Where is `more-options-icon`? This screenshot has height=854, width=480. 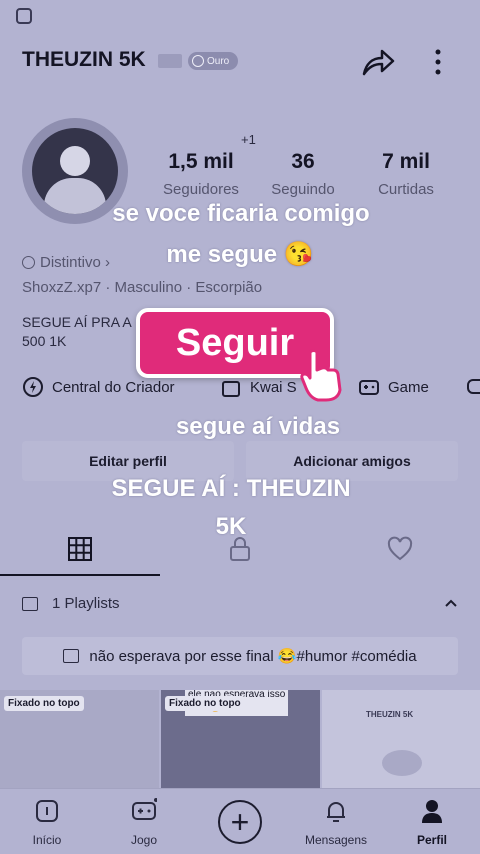
more-options-icon is located at coordinates (438, 62).